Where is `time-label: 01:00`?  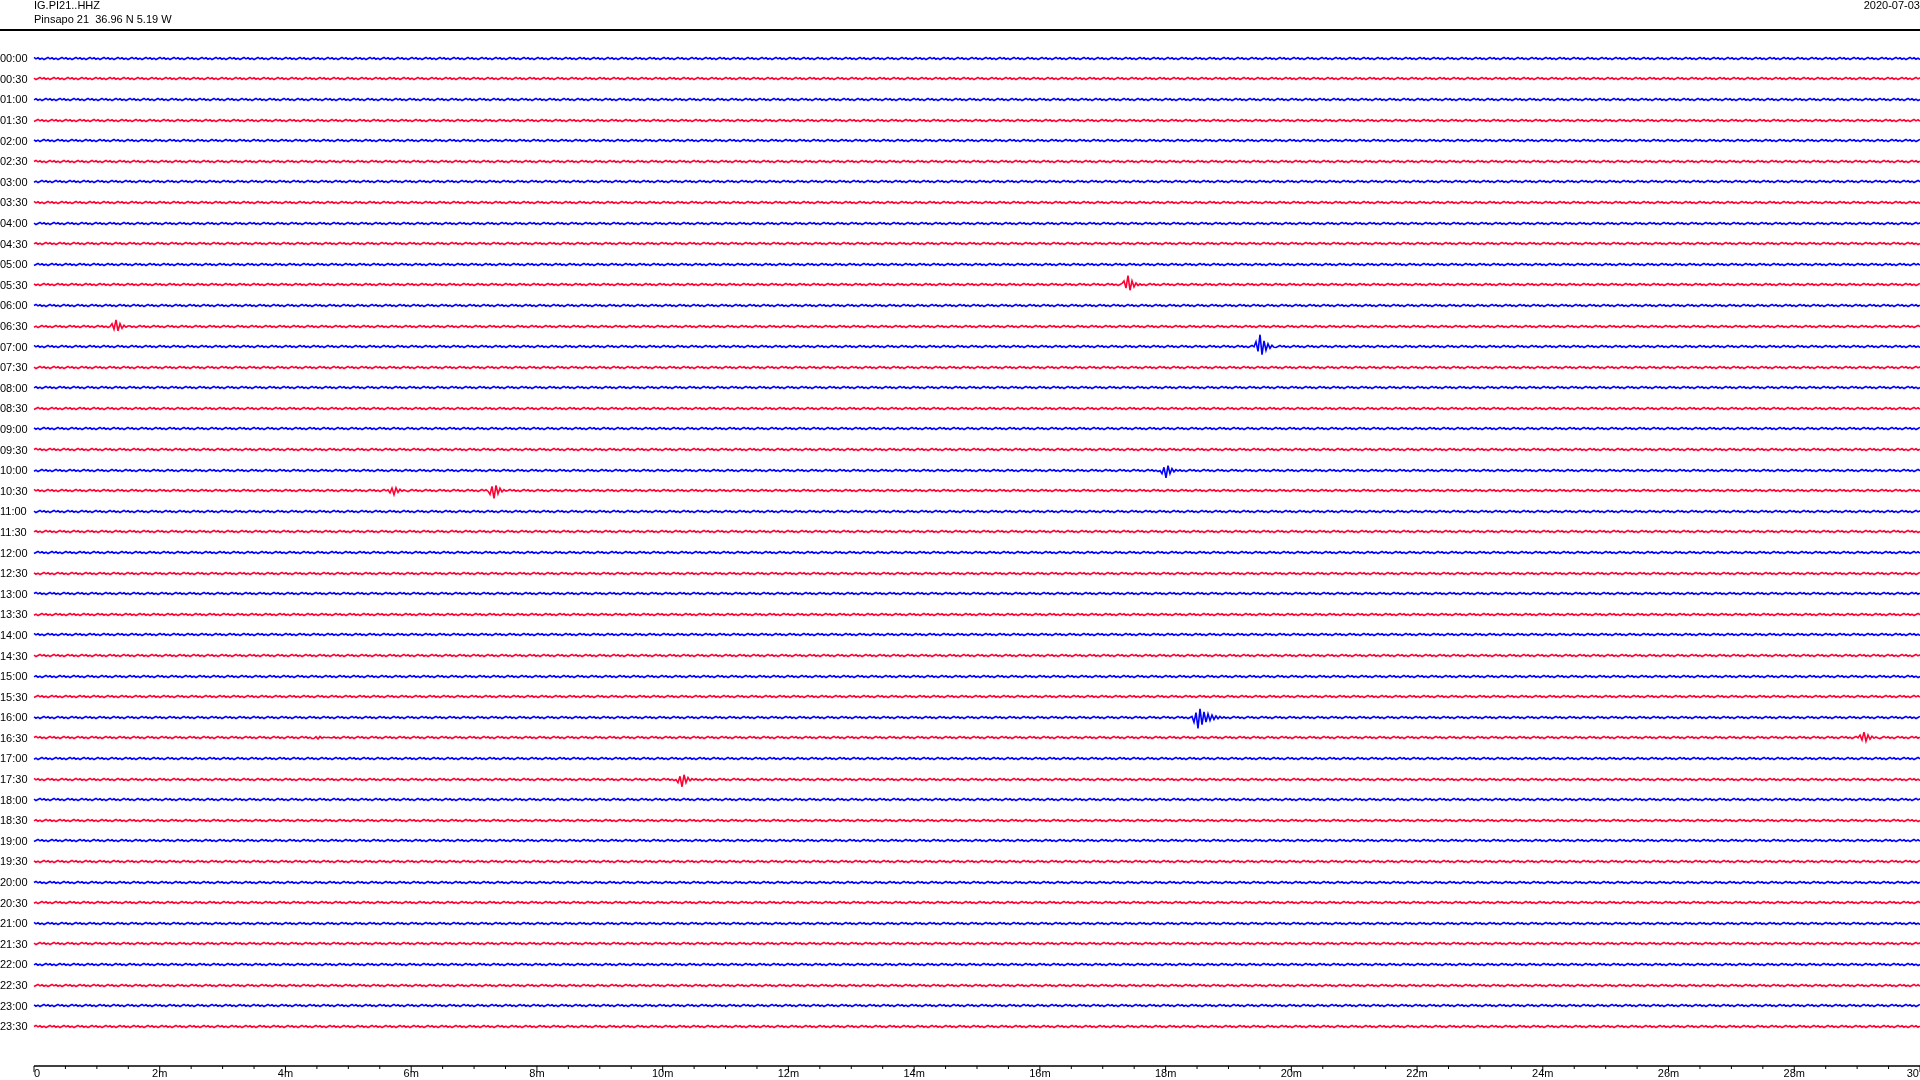 time-label: 01:00 is located at coordinates (14, 99).